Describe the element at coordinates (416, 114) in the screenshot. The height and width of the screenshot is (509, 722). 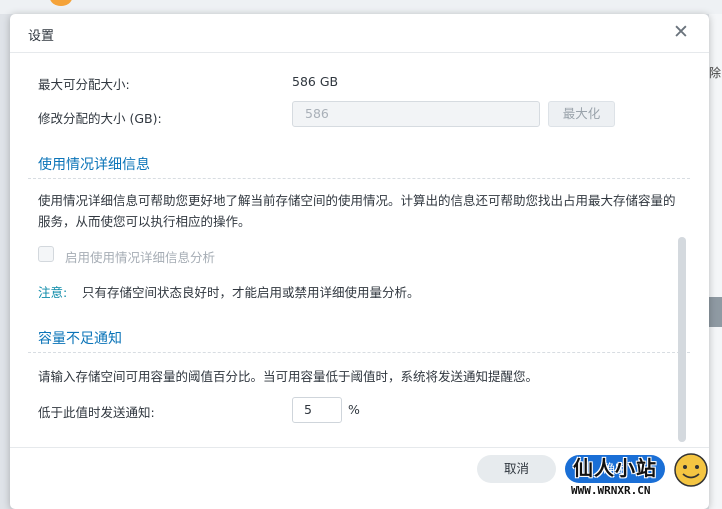
I see `allocated-size-input: 586` at that location.